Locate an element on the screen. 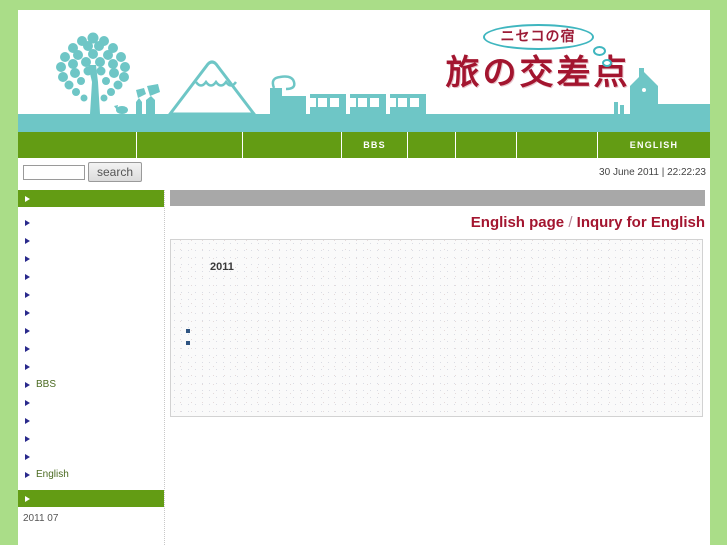 The image size is (727, 545). content-heading: 2011 is located at coordinates (222, 267).